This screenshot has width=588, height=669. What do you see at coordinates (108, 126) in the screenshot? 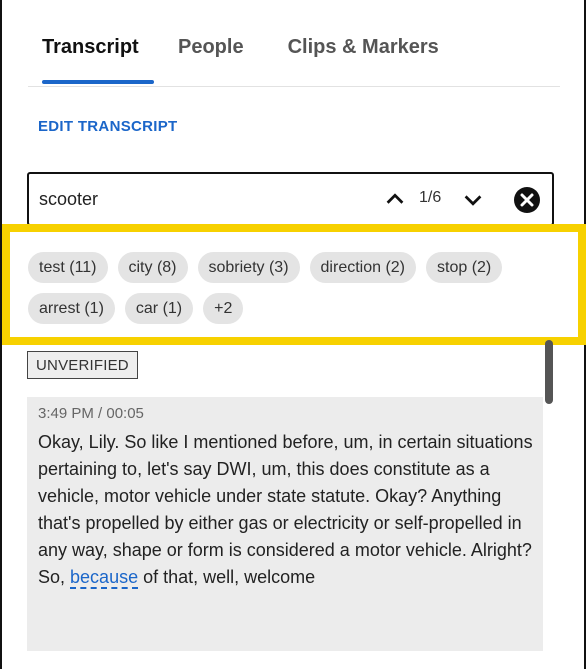
I see `edit-transcript-button: EDIT TRANSCRIPT` at bounding box center [108, 126].